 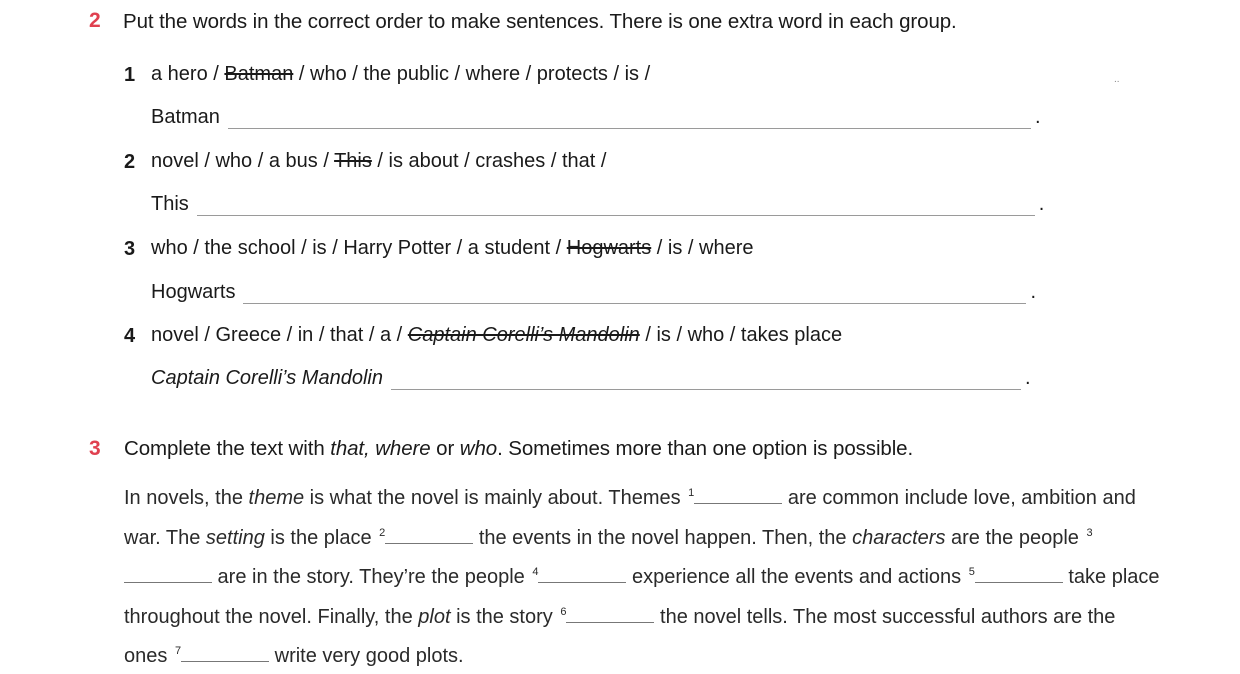 What do you see at coordinates (353, 161) in the screenshot?
I see `struck-word: This` at bounding box center [353, 161].